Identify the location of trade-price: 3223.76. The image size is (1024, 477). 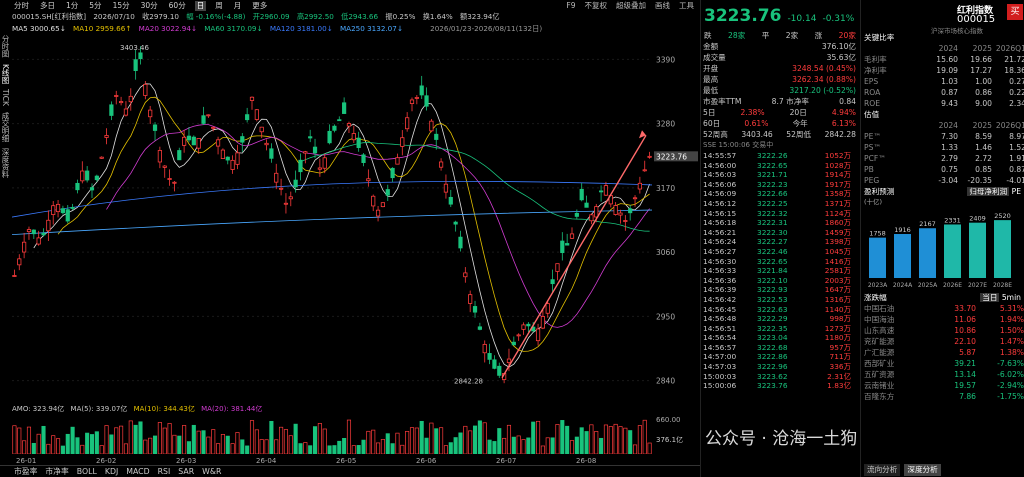
(772, 386).